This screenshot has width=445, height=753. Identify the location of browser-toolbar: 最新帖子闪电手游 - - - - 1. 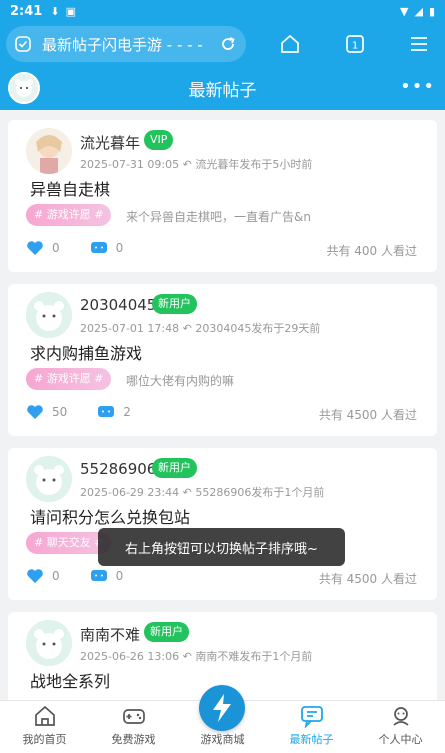
(222, 44).